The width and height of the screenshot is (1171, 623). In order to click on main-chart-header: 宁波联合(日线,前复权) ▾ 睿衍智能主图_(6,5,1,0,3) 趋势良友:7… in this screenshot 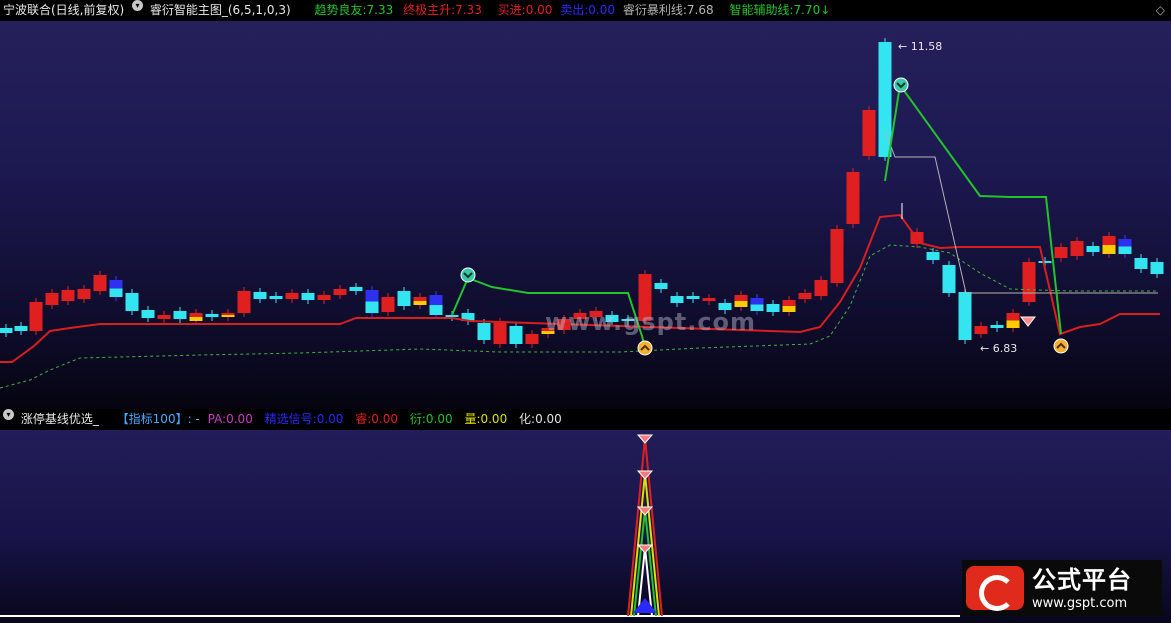, I will do `click(585, 10)`.